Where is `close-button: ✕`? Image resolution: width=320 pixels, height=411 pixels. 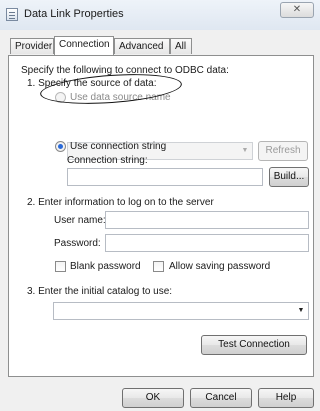
close-button: ✕ is located at coordinates (297, 10).